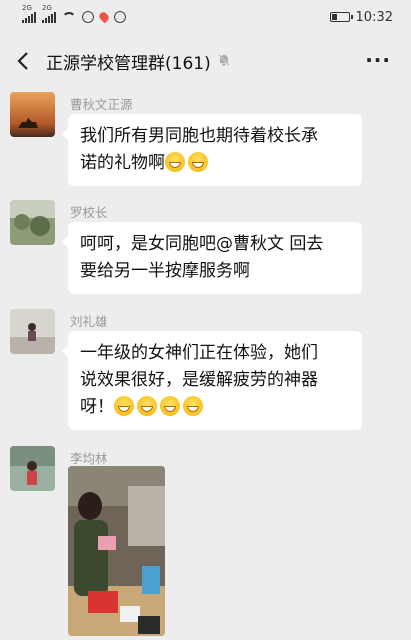 This screenshot has height=640, width=411. What do you see at coordinates (212, 150) in the screenshot?
I see `message-bubble: 我们所有男同胞也期待着校长承 诺的礼物啊` at bounding box center [212, 150].